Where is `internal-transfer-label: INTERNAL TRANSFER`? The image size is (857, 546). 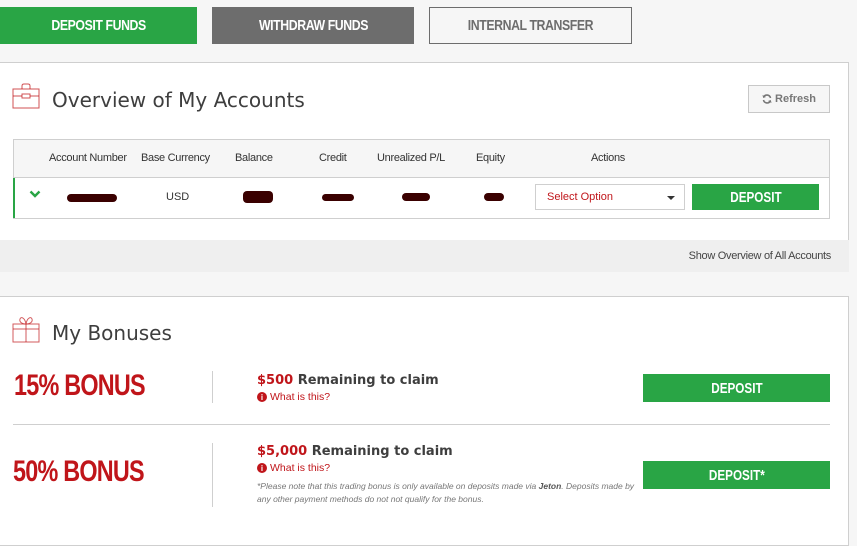 internal-transfer-label: INTERNAL TRANSFER is located at coordinates (530, 25).